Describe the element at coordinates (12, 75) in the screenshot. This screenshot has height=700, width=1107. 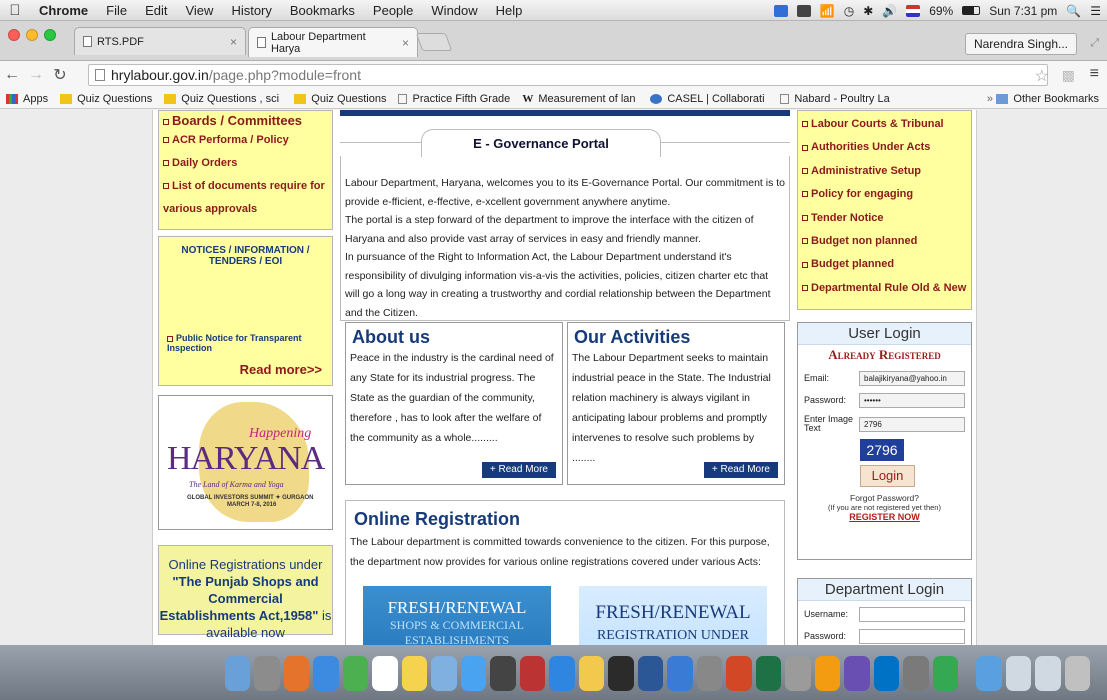
I see `back-icon: ←` at that location.